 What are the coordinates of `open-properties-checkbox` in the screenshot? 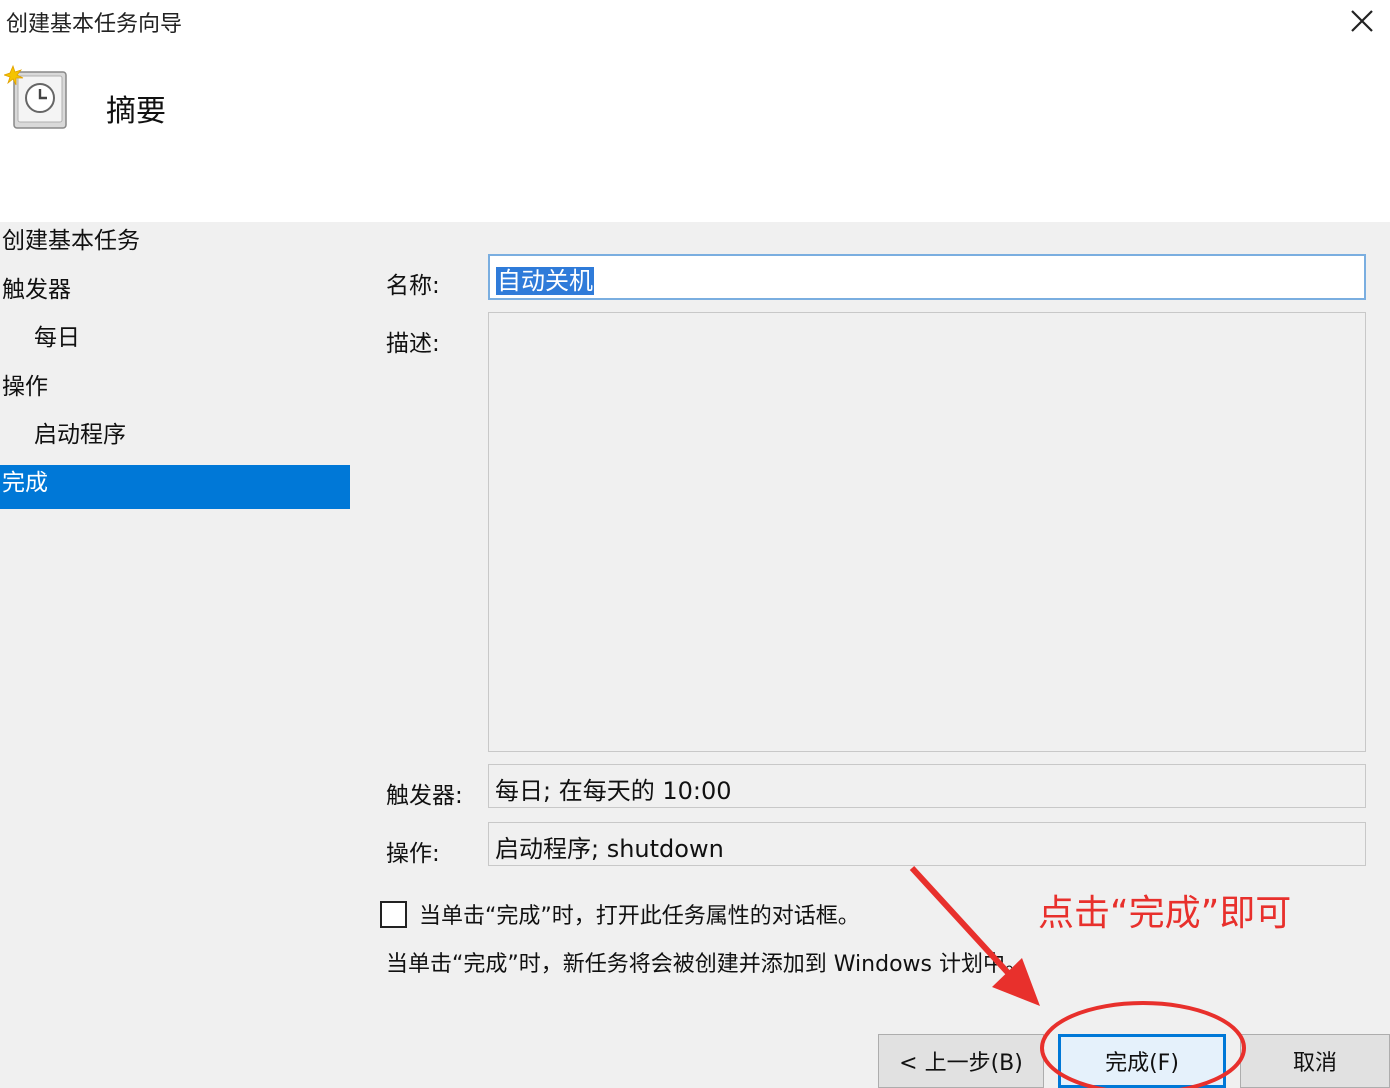 It's located at (393, 914).